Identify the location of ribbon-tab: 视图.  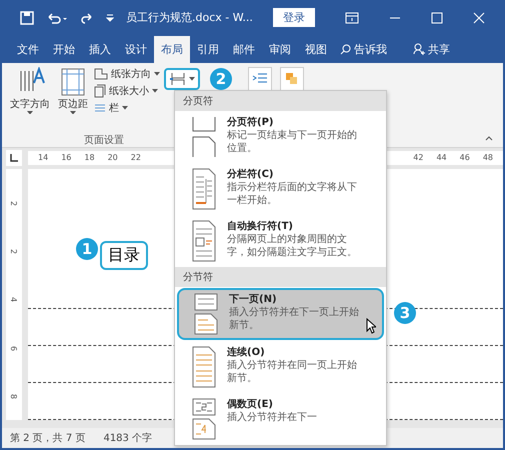
(316, 49).